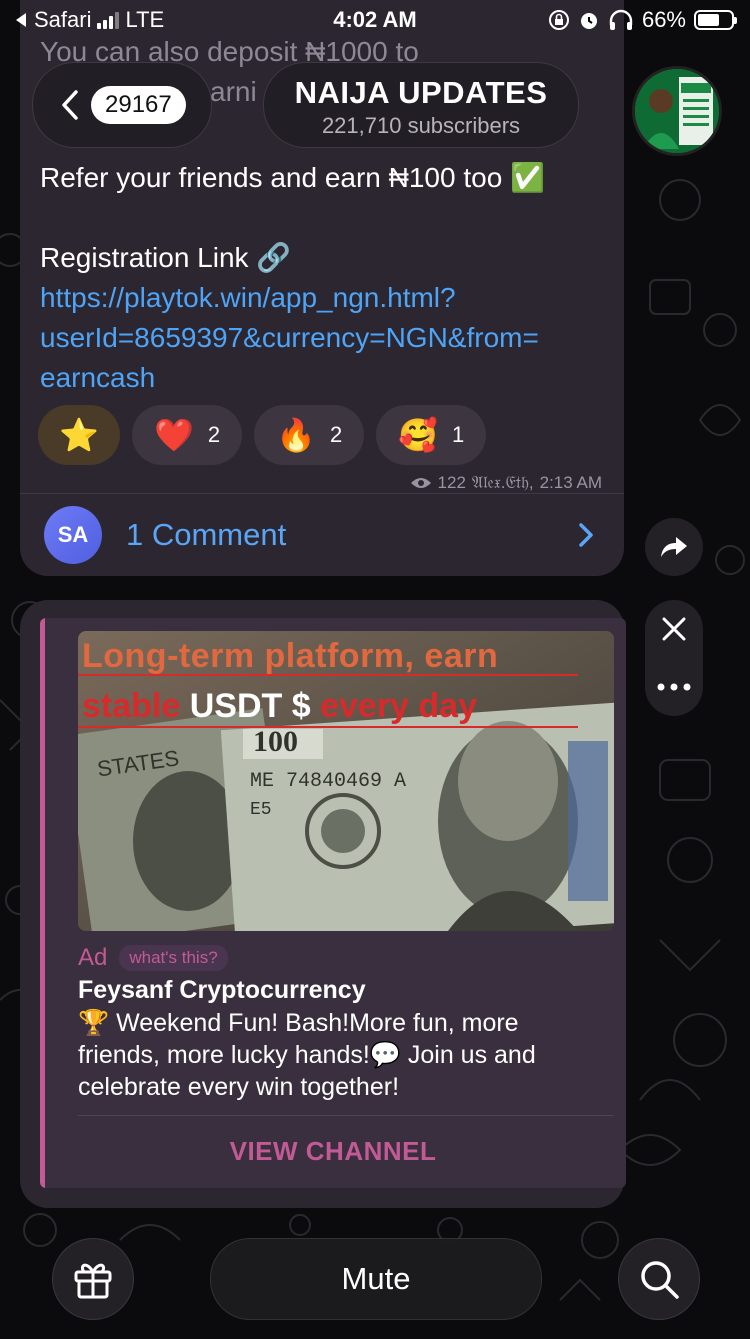 The width and height of the screenshot is (750, 1339). What do you see at coordinates (274, 257) in the screenshot?
I see `link-emoji: 🔗` at bounding box center [274, 257].